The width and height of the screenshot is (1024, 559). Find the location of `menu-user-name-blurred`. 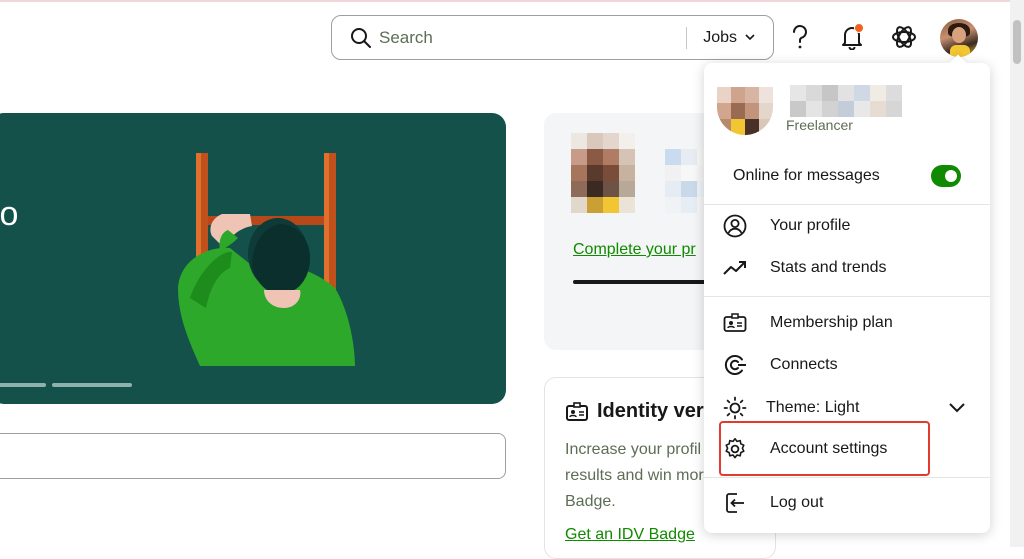

menu-user-name-blurred is located at coordinates (846, 101).